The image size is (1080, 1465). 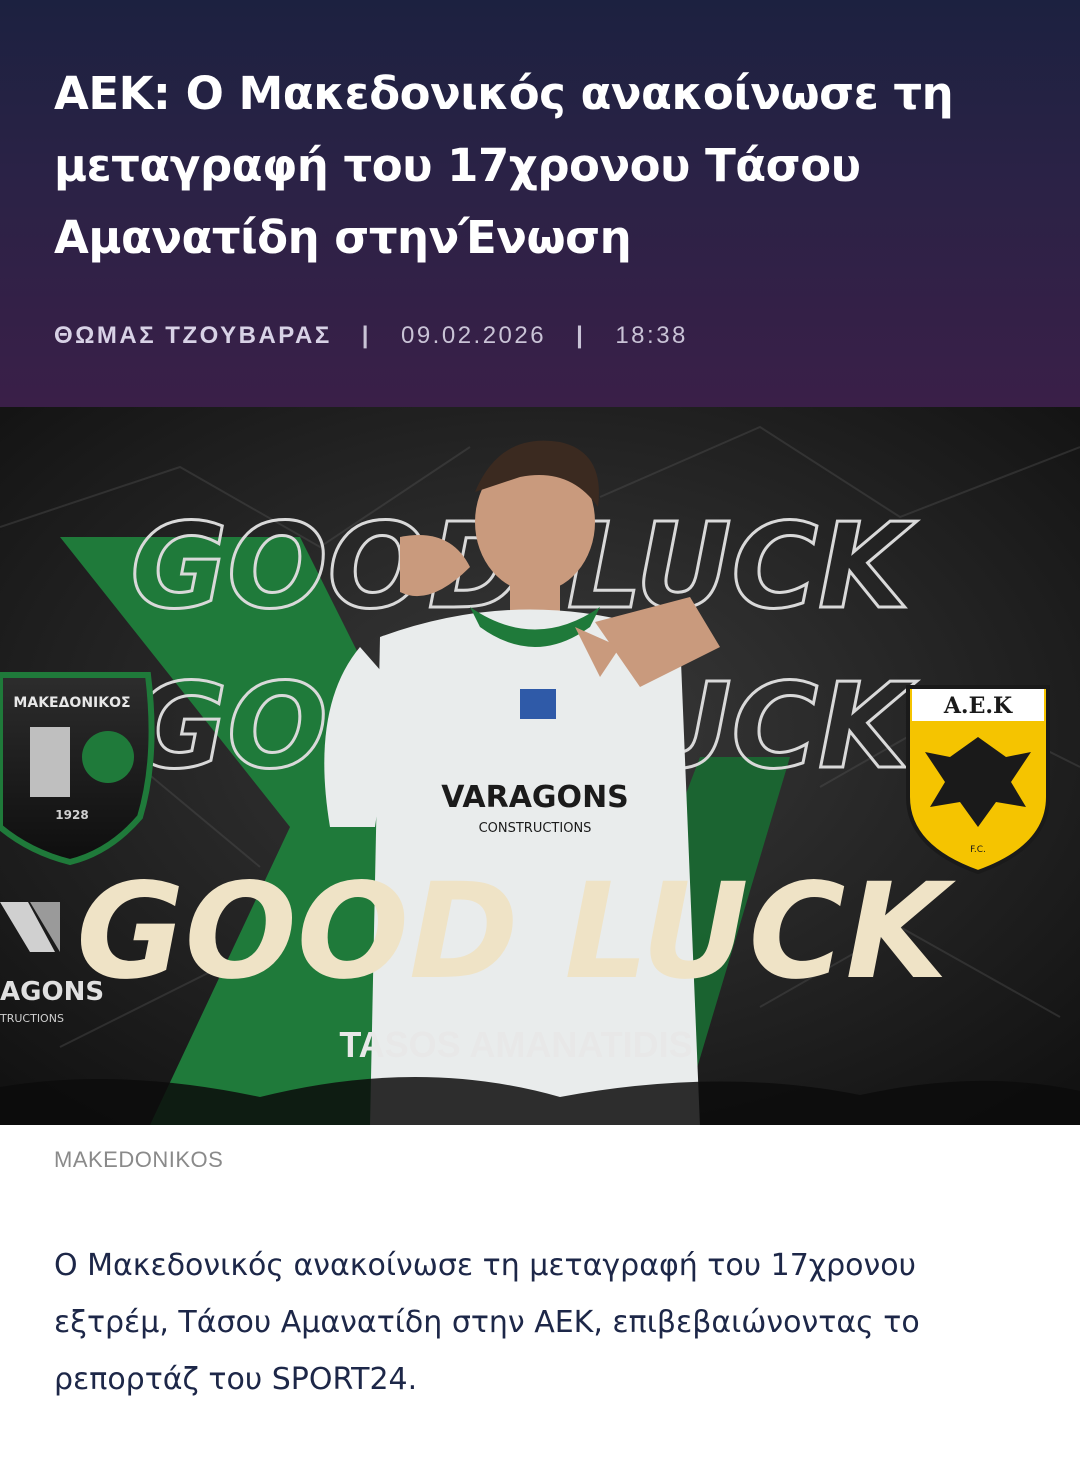 What do you see at coordinates (978, 850) in the screenshot?
I see `aek-crest-tag: F.C.` at bounding box center [978, 850].